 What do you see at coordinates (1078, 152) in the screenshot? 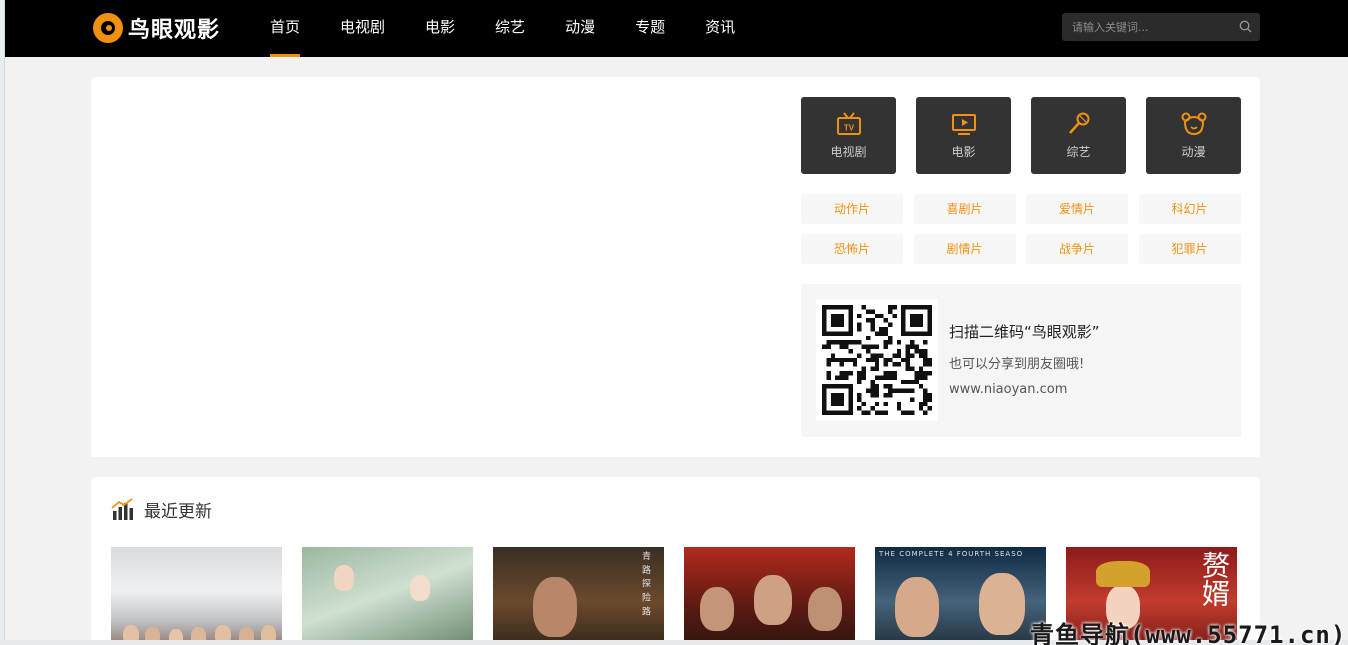
I see `category-label: 综艺` at bounding box center [1078, 152].